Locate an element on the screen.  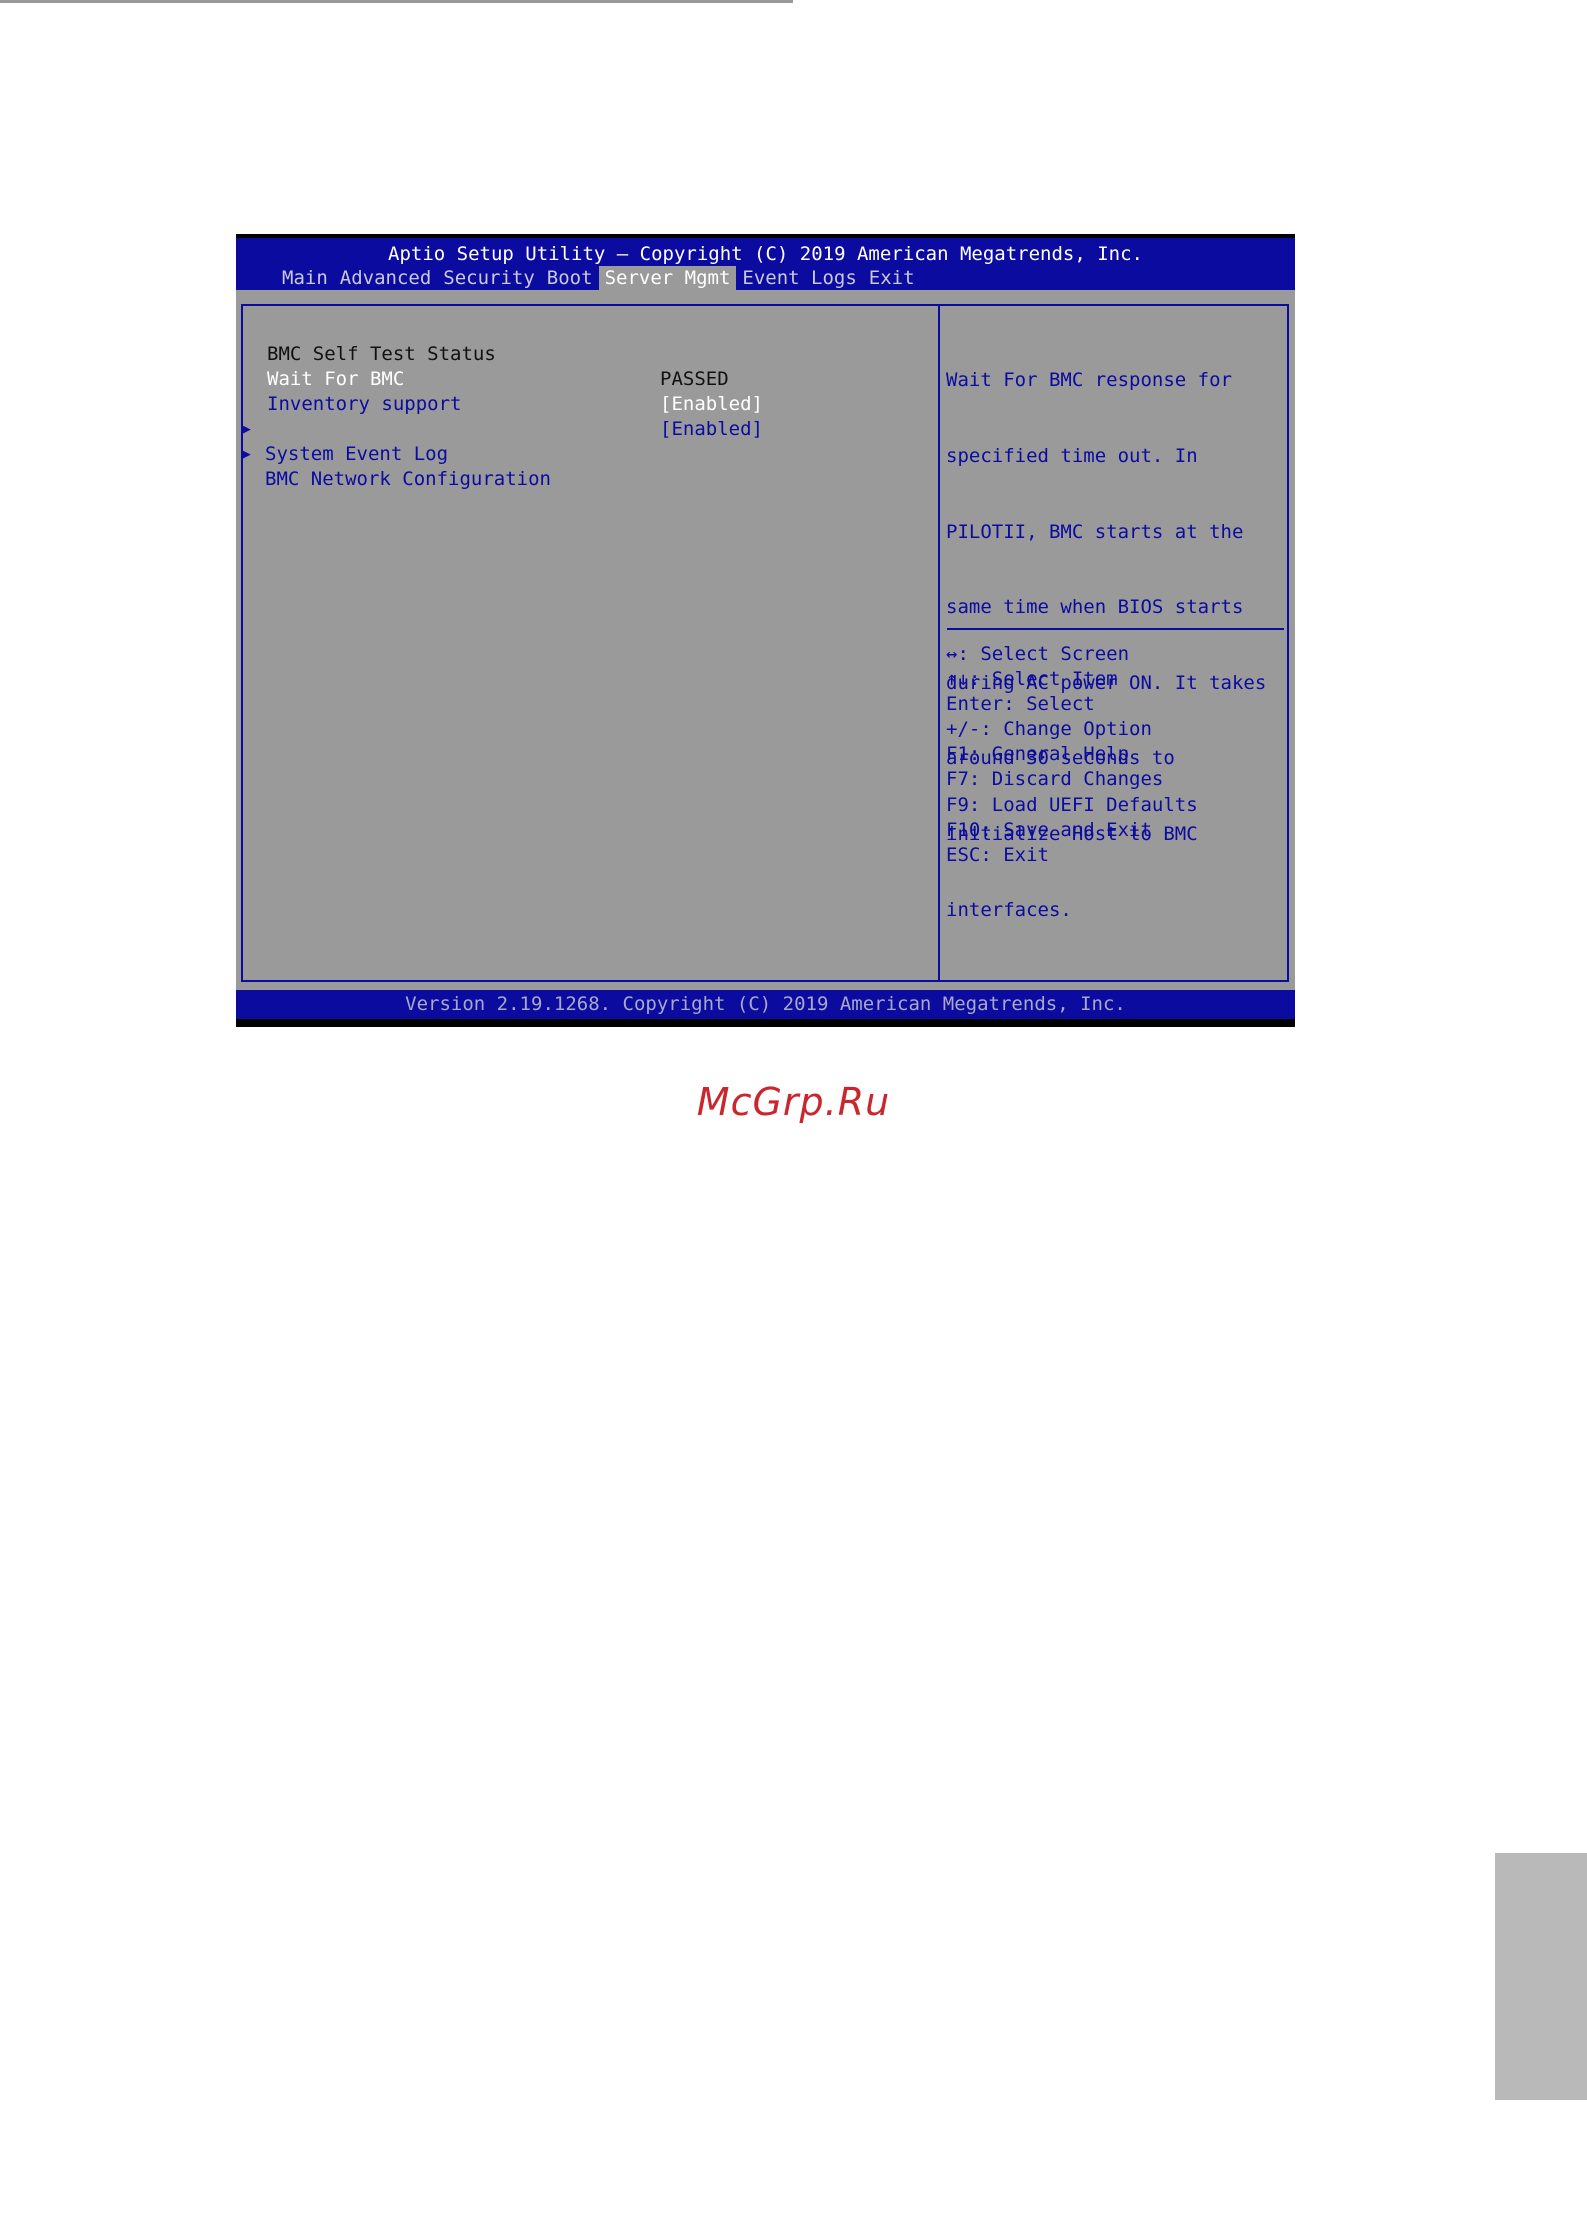
tab-boot: Boot is located at coordinates (570, 278).